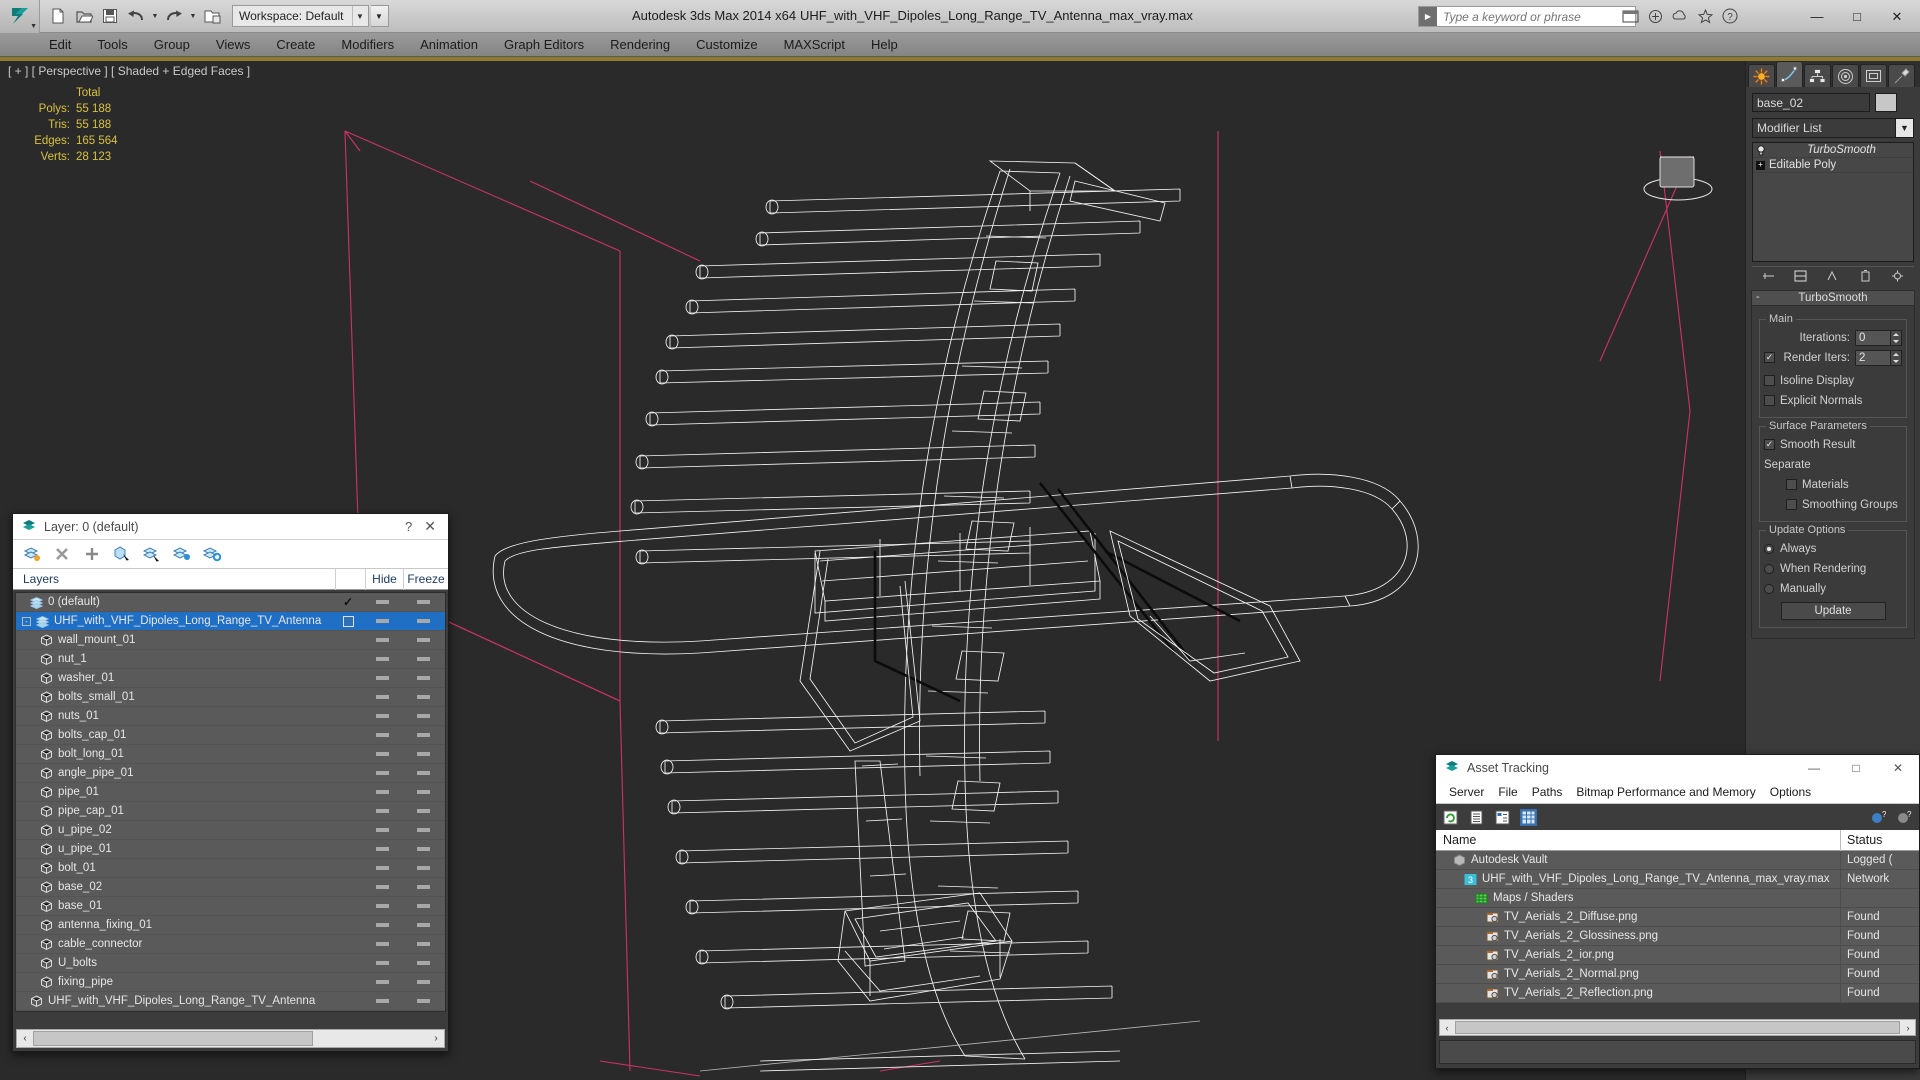 The image size is (1920, 1080). Describe the element at coordinates (385, 579) in the screenshot. I see `column-hide: Hide` at that location.